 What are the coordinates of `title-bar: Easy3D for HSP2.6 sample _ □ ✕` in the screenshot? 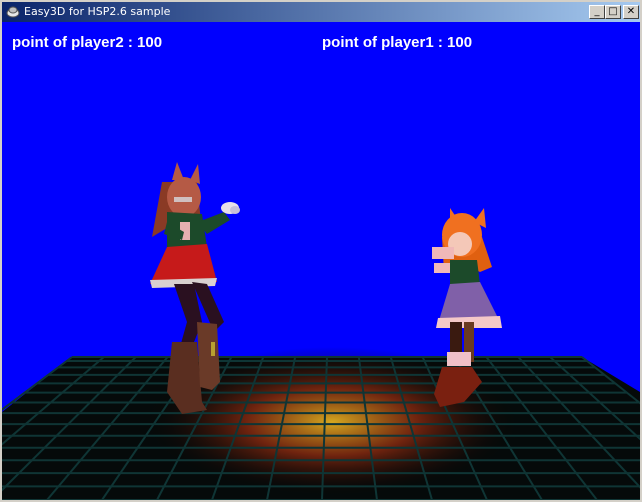 It's located at (321, 12).